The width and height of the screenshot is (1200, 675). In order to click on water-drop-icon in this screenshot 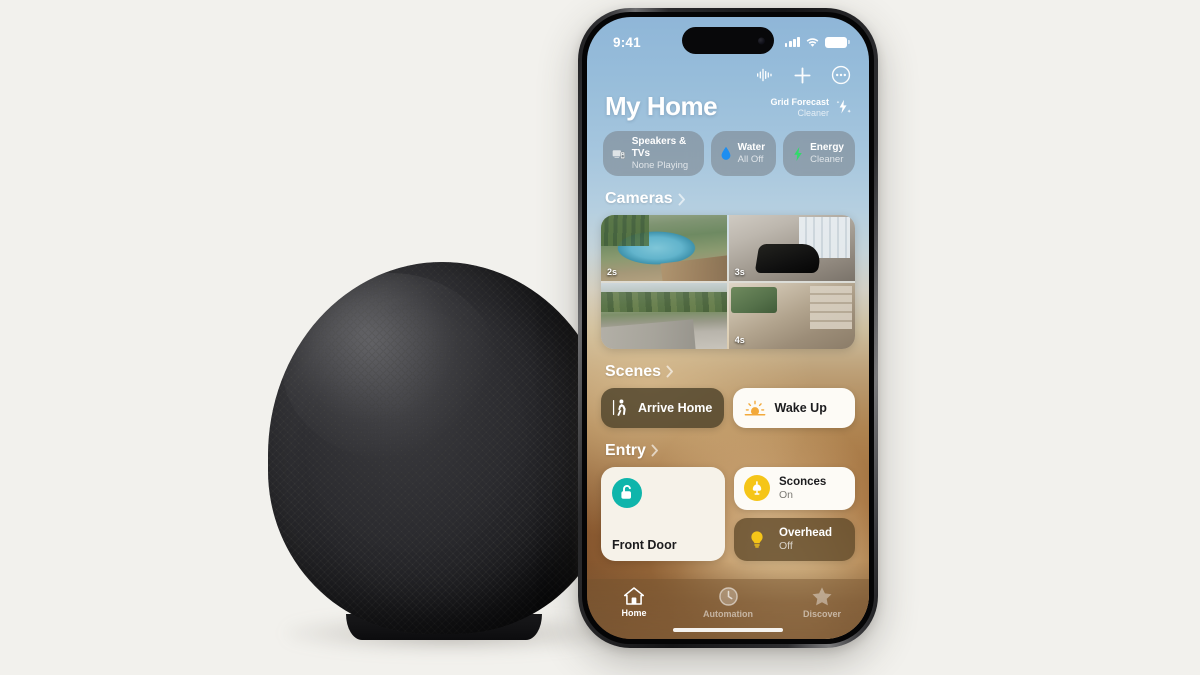, I will do `click(726, 154)`.